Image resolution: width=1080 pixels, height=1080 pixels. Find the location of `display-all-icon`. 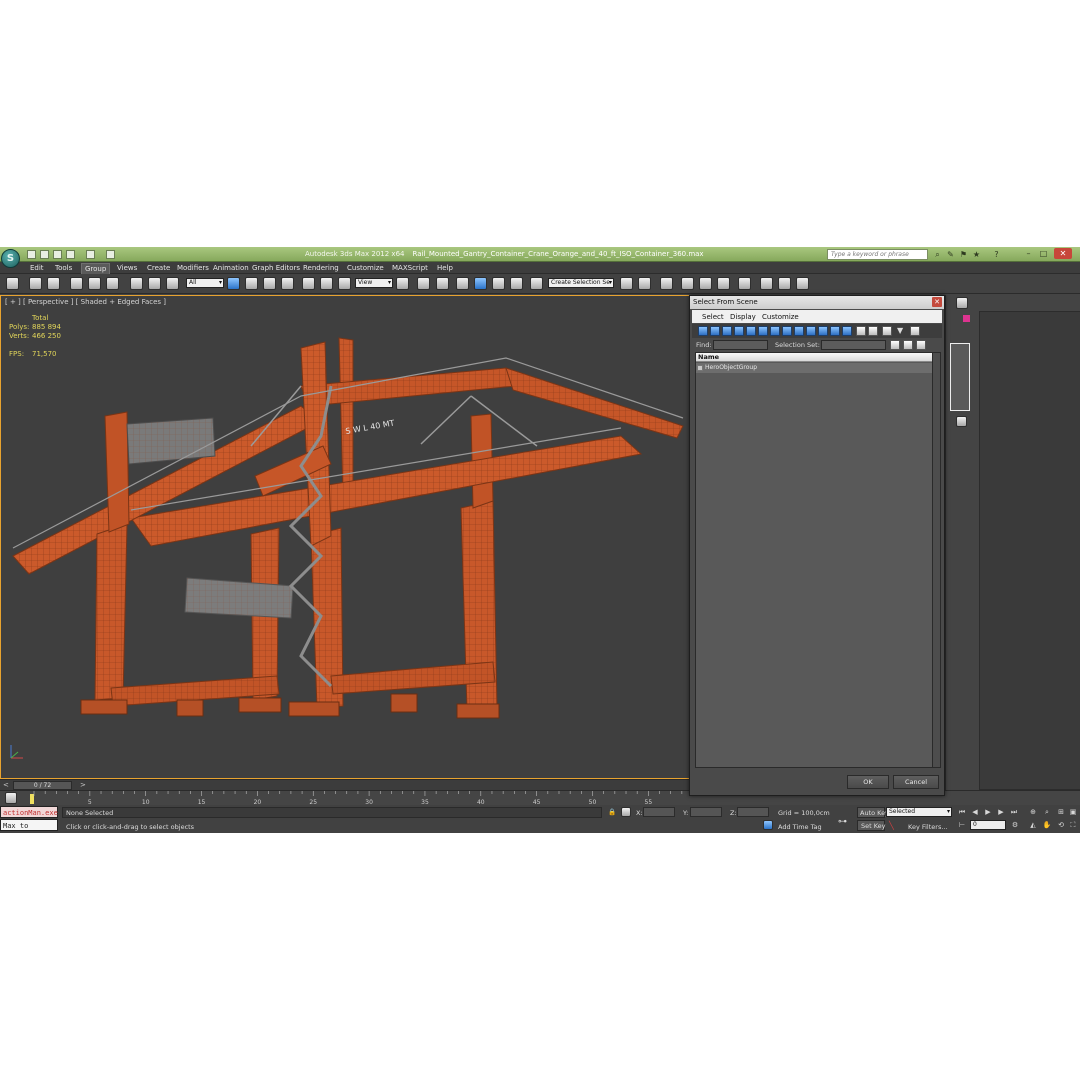

display-all-icon is located at coordinates (847, 331).